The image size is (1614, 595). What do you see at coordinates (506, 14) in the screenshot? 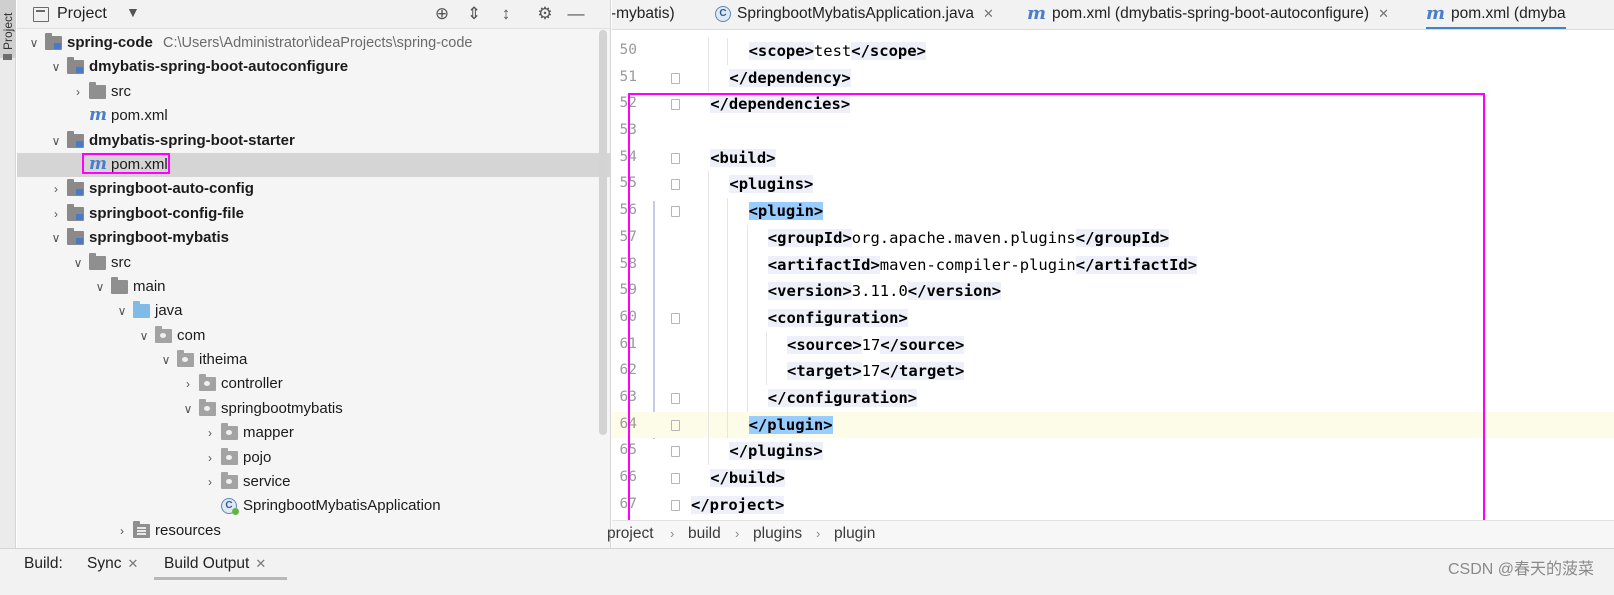
I see `collapse-all-icon: ↕` at bounding box center [506, 14].